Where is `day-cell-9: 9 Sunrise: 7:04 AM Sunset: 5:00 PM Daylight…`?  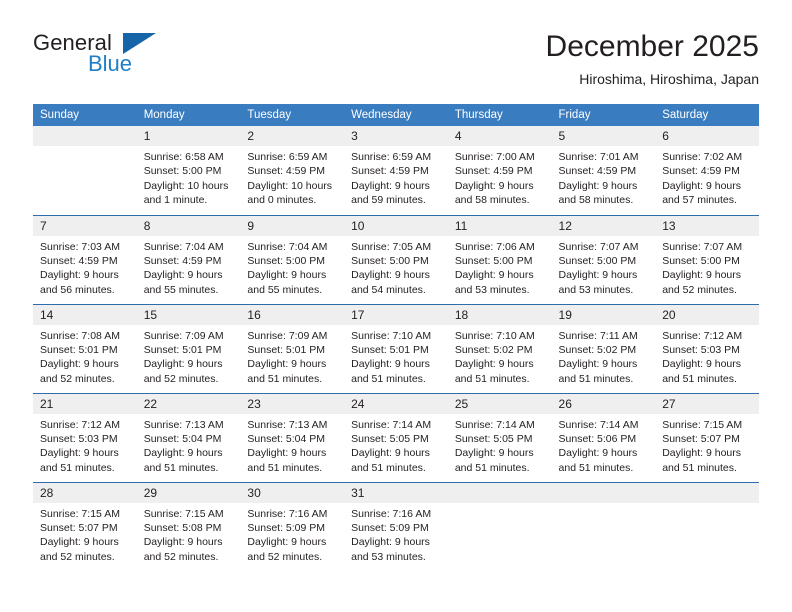
day-cell-9: 9 Sunrise: 7:04 AM Sunset: 5:00 PM Daylight… is located at coordinates (292, 259).